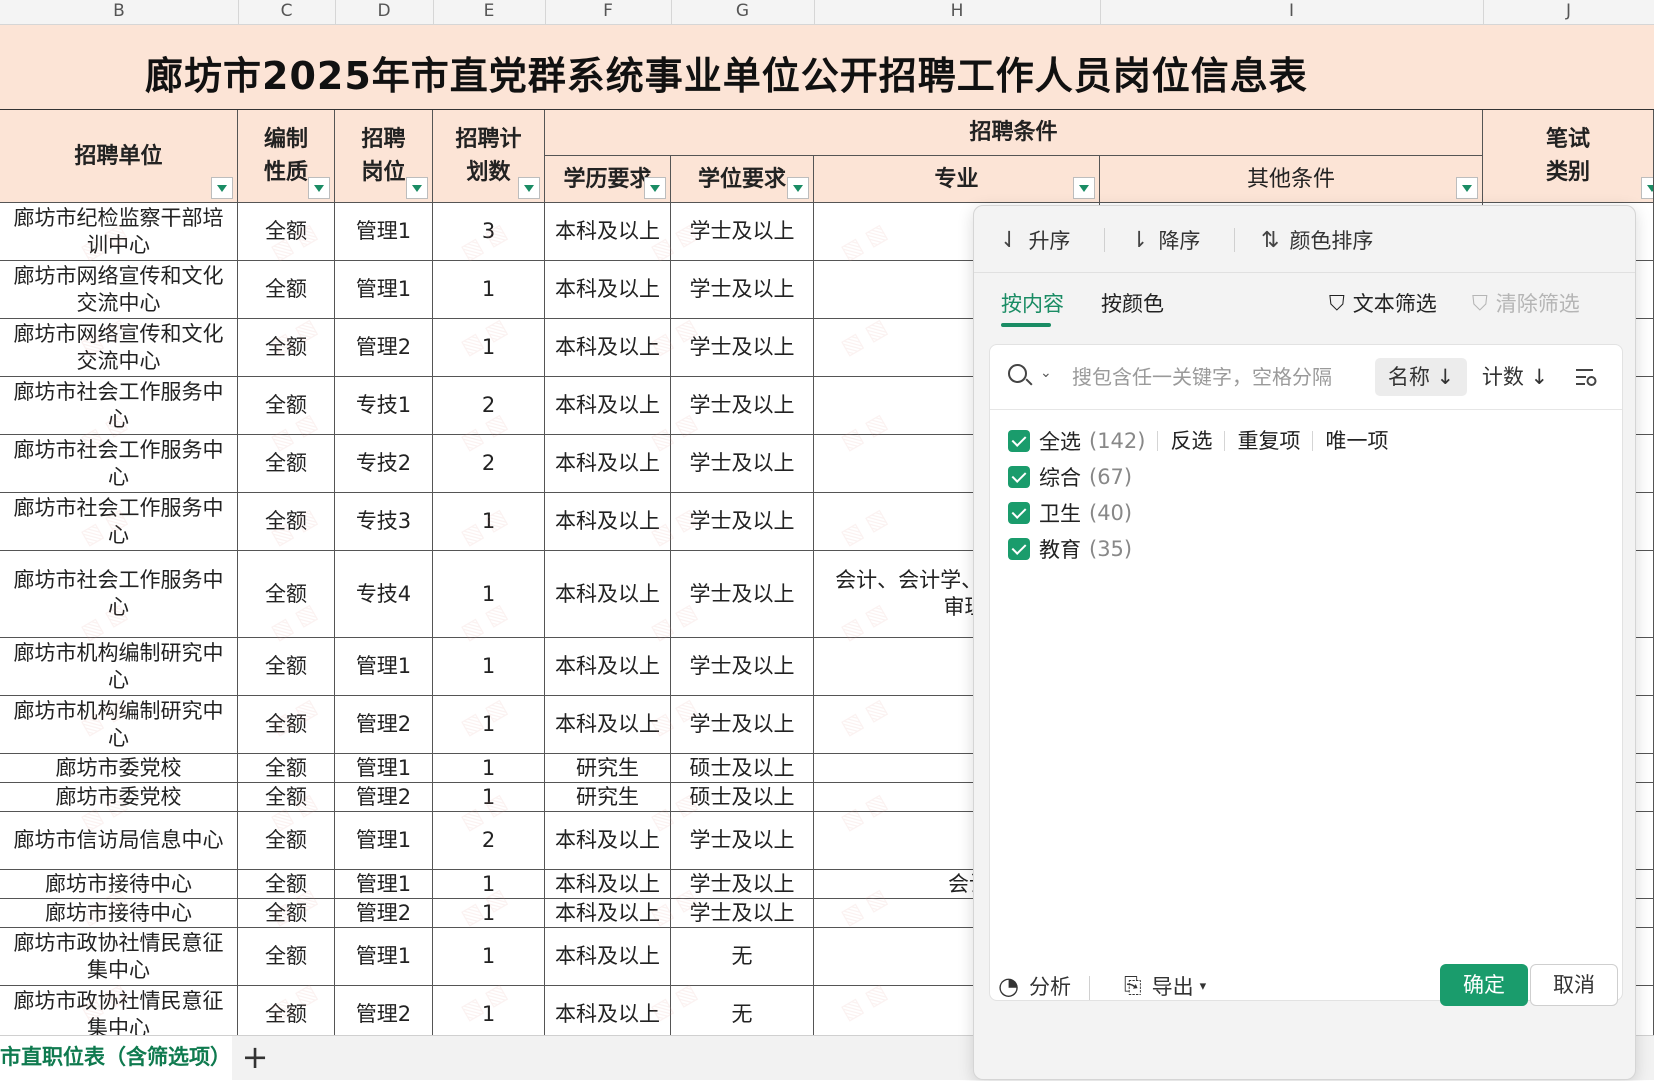 The height and width of the screenshot is (1081, 1654). Describe the element at coordinates (119, 768) in the screenshot. I see `cell-unit: 廊坊市委党校` at that location.